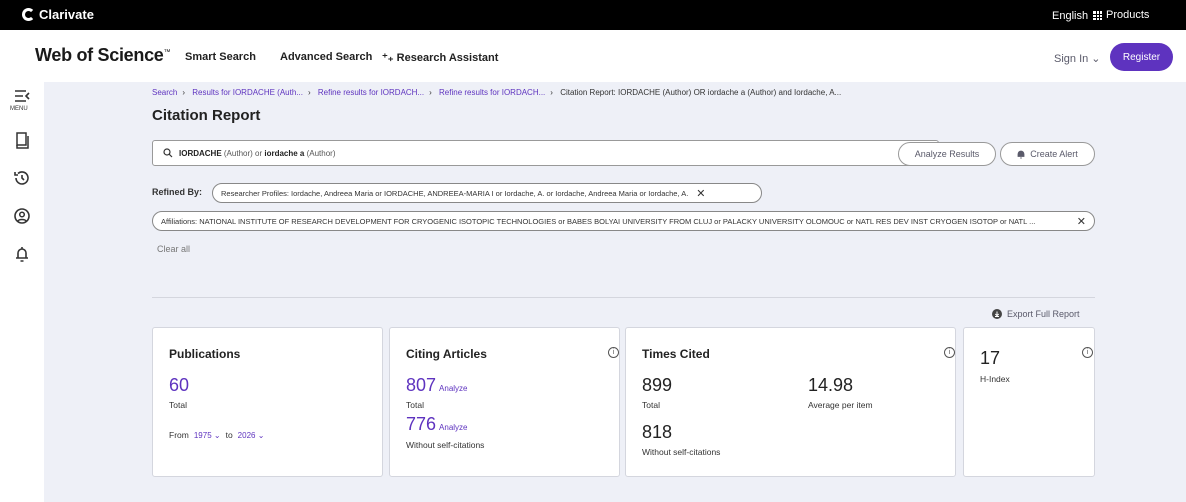 Image resolution: width=1186 pixels, height=502 pixels. Describe the element at coordinates (22, 96) in the screenshot. I see `menu-icon` at that location.